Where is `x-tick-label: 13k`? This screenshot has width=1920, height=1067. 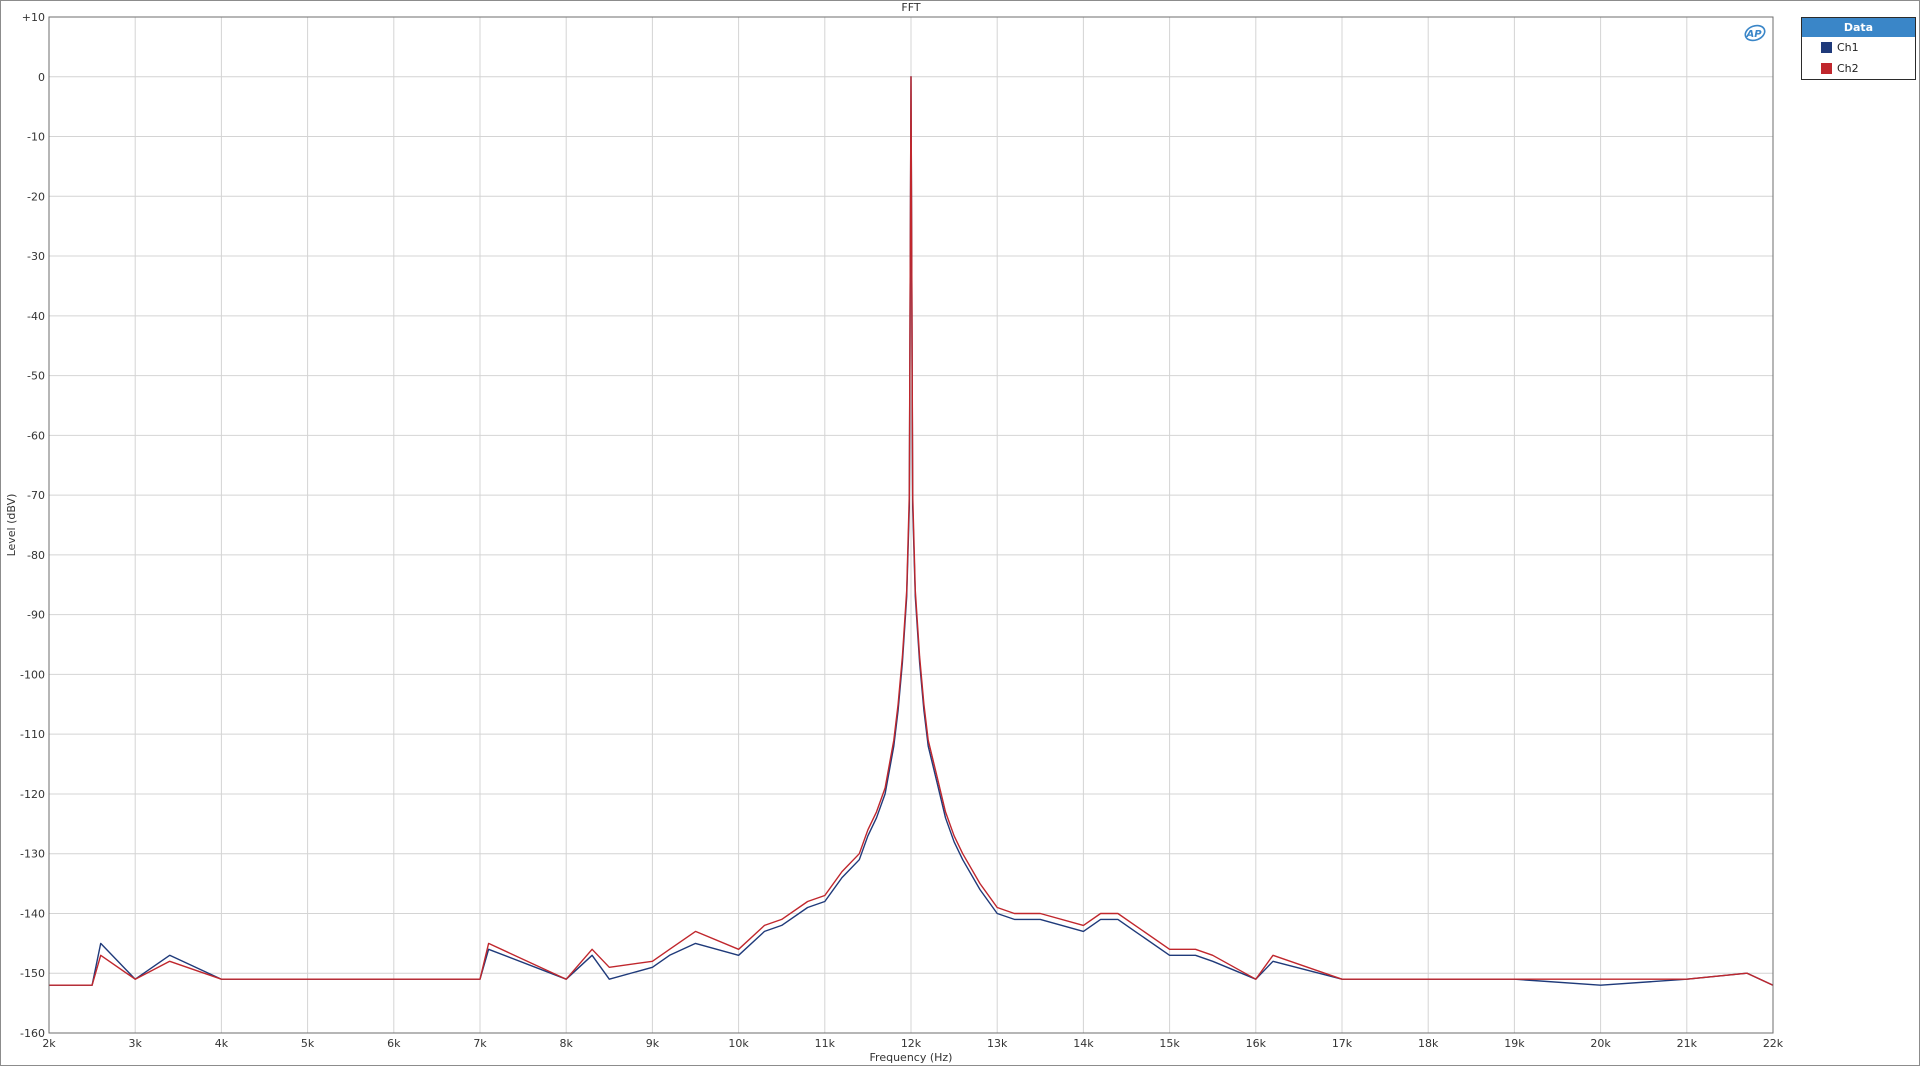 x-tick-label: 13k is located at coordinates (997, 1043).